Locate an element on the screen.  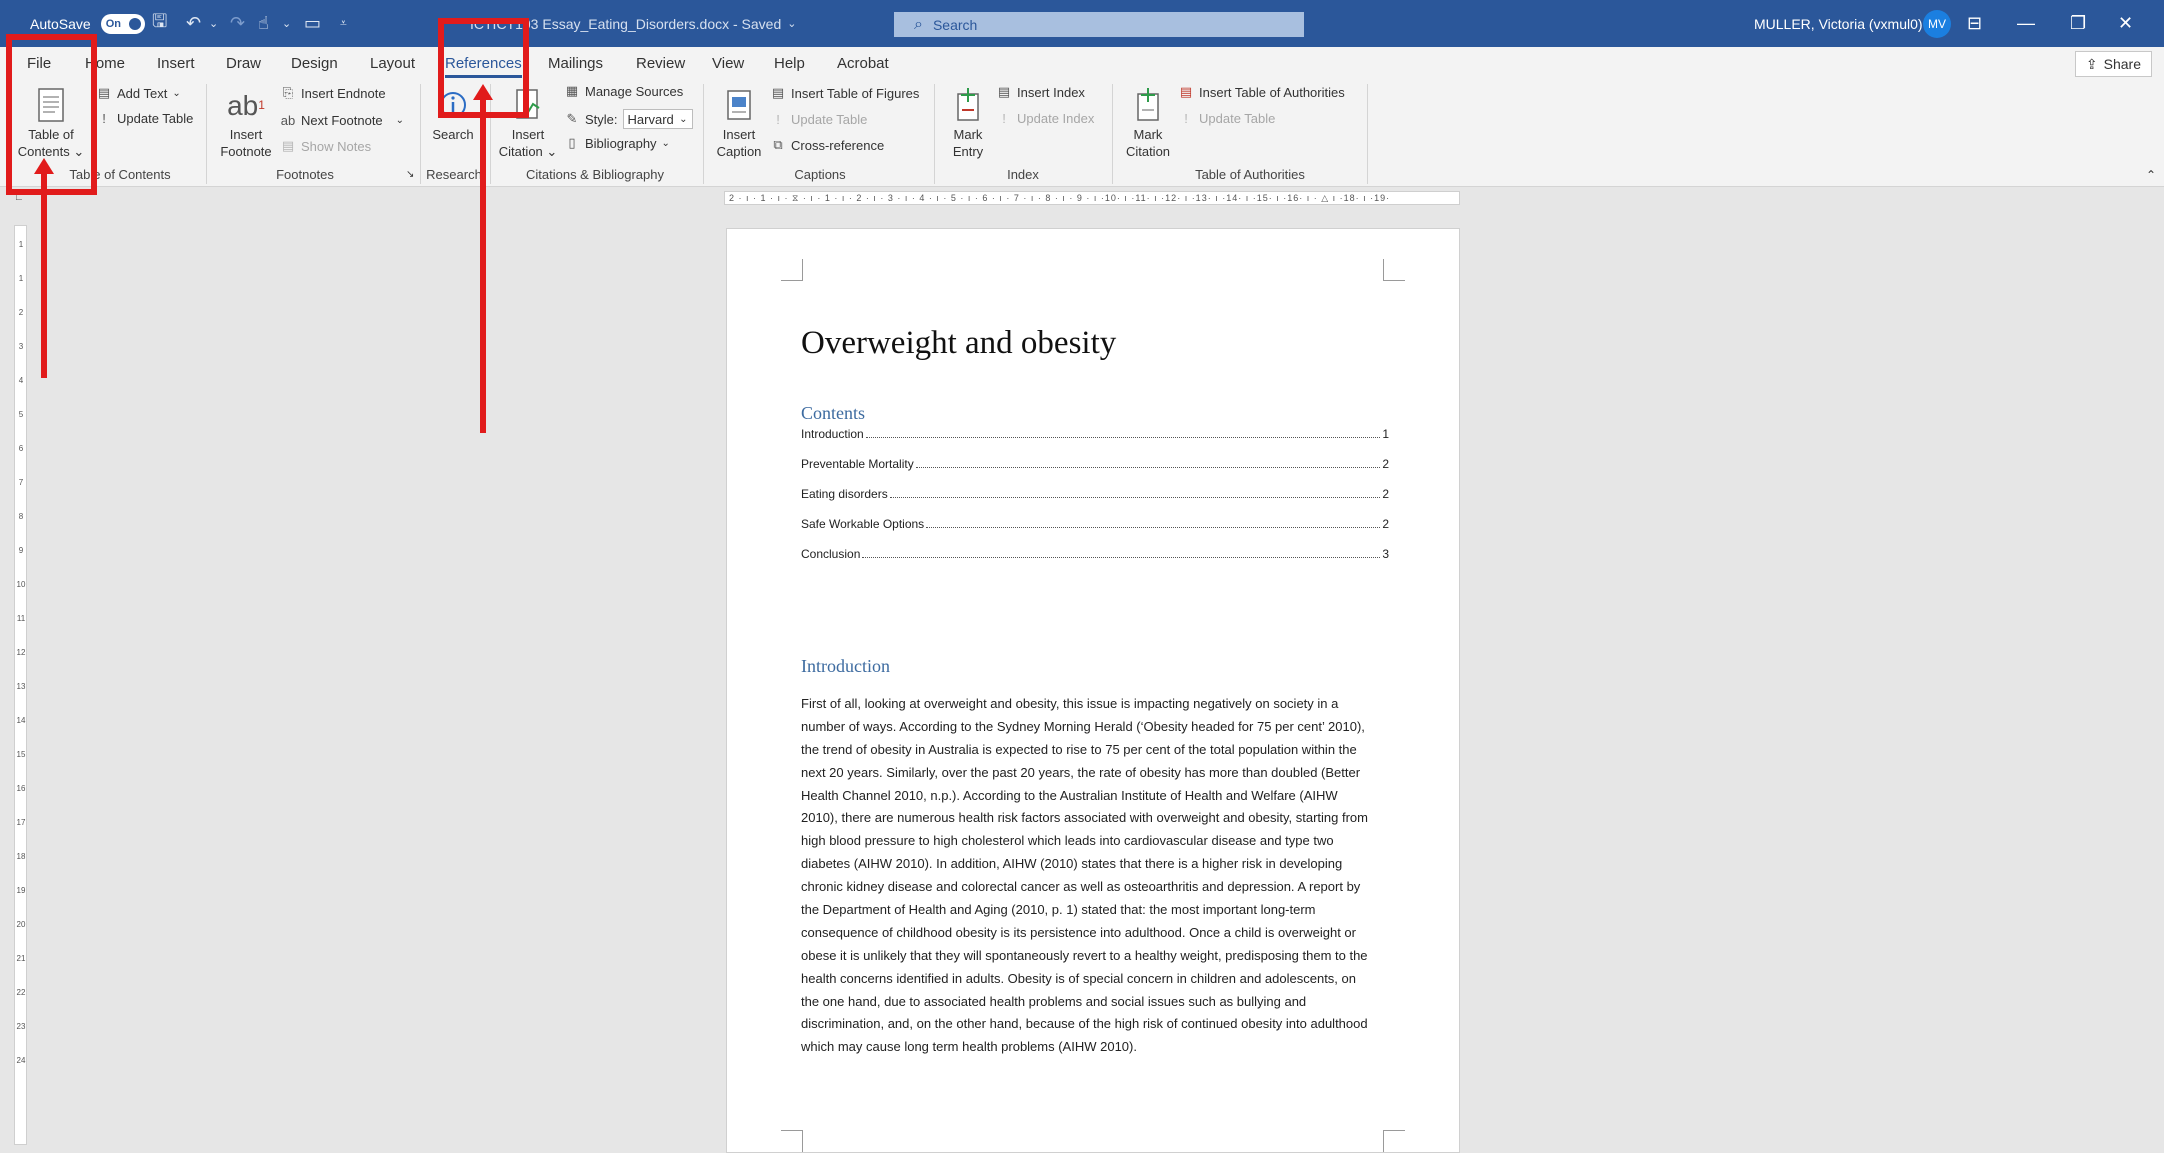
undo-dropdown-icon: ⌄ is located at coordinates (213, 23).